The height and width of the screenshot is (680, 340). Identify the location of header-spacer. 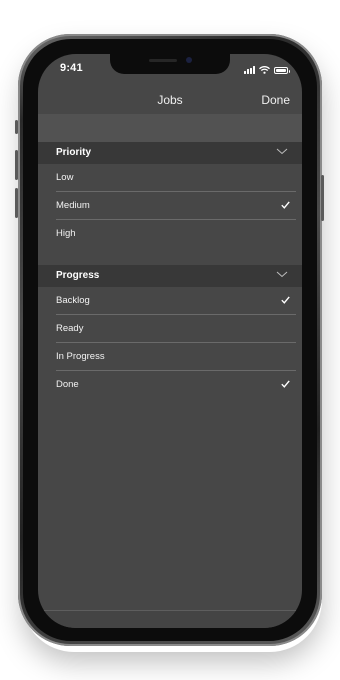
(170, 128).